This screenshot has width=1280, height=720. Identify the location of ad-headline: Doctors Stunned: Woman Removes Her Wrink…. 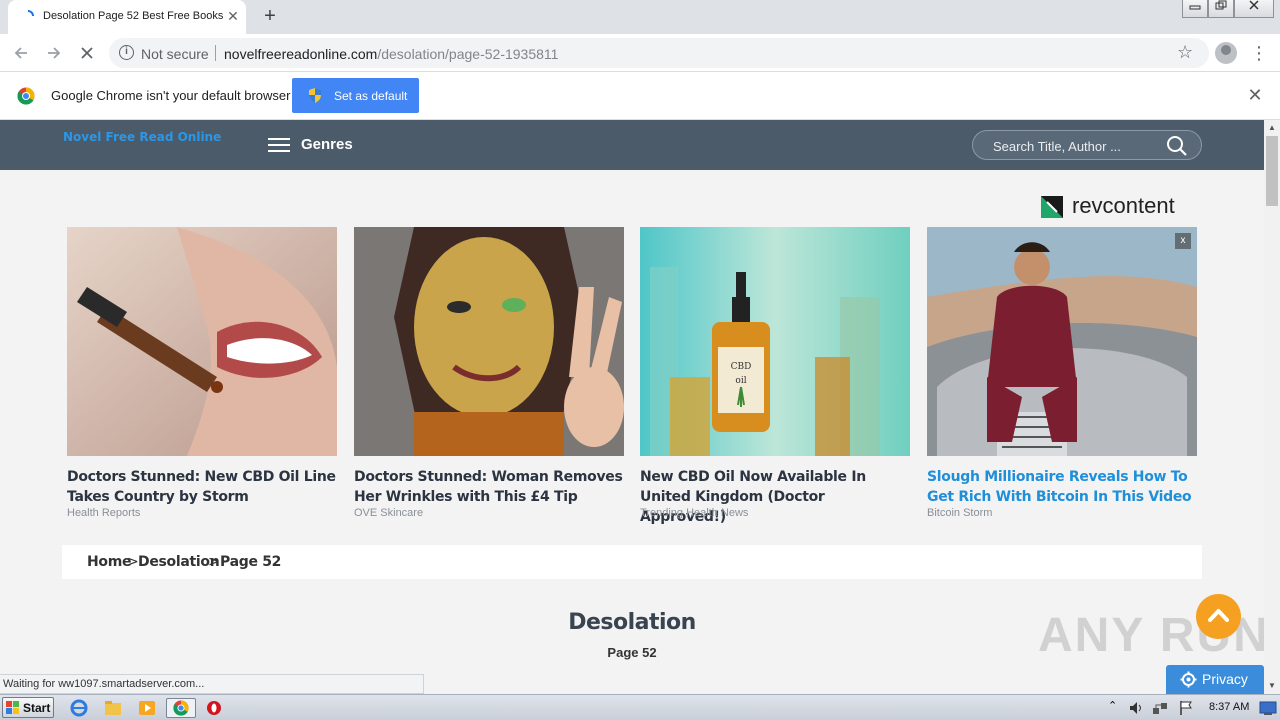
(489, 487).